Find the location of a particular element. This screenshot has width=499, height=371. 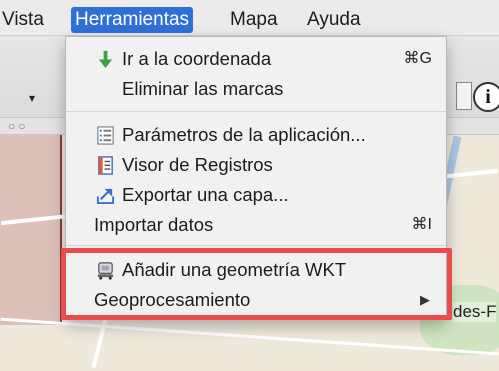

menu-ayuda: Ayuda is located at coordinates (334, 20).